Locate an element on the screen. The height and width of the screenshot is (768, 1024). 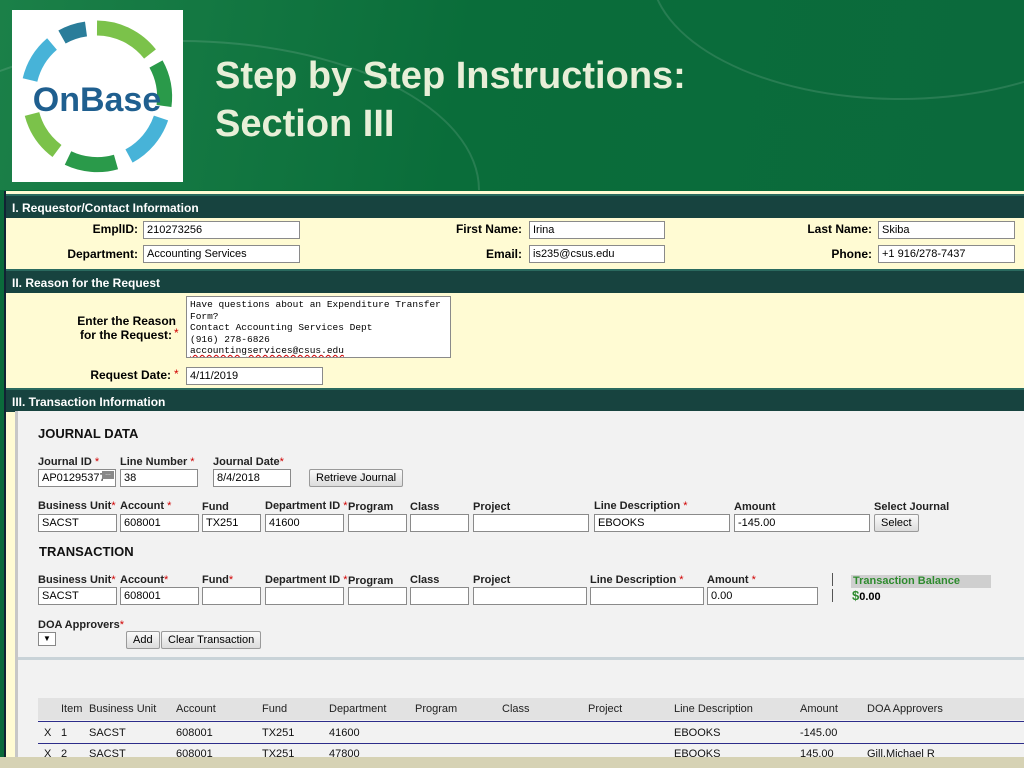
journal-date-label: Journal Date* is located at coordinates (248, 462).